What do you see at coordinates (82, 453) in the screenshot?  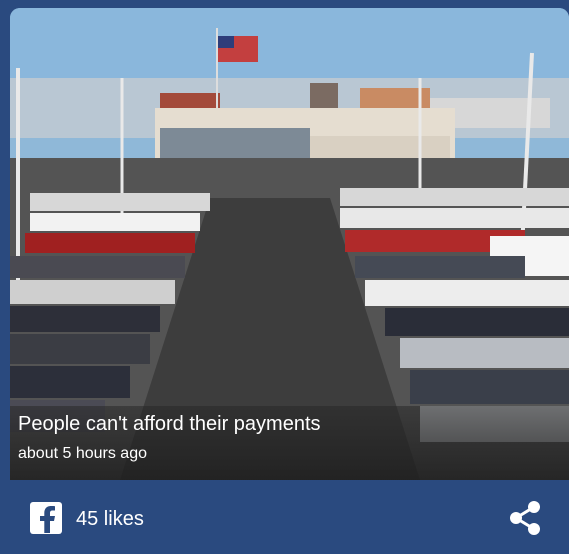 I see `article-timestamp: about 5 hours ago` at bounding box center [82, 453].